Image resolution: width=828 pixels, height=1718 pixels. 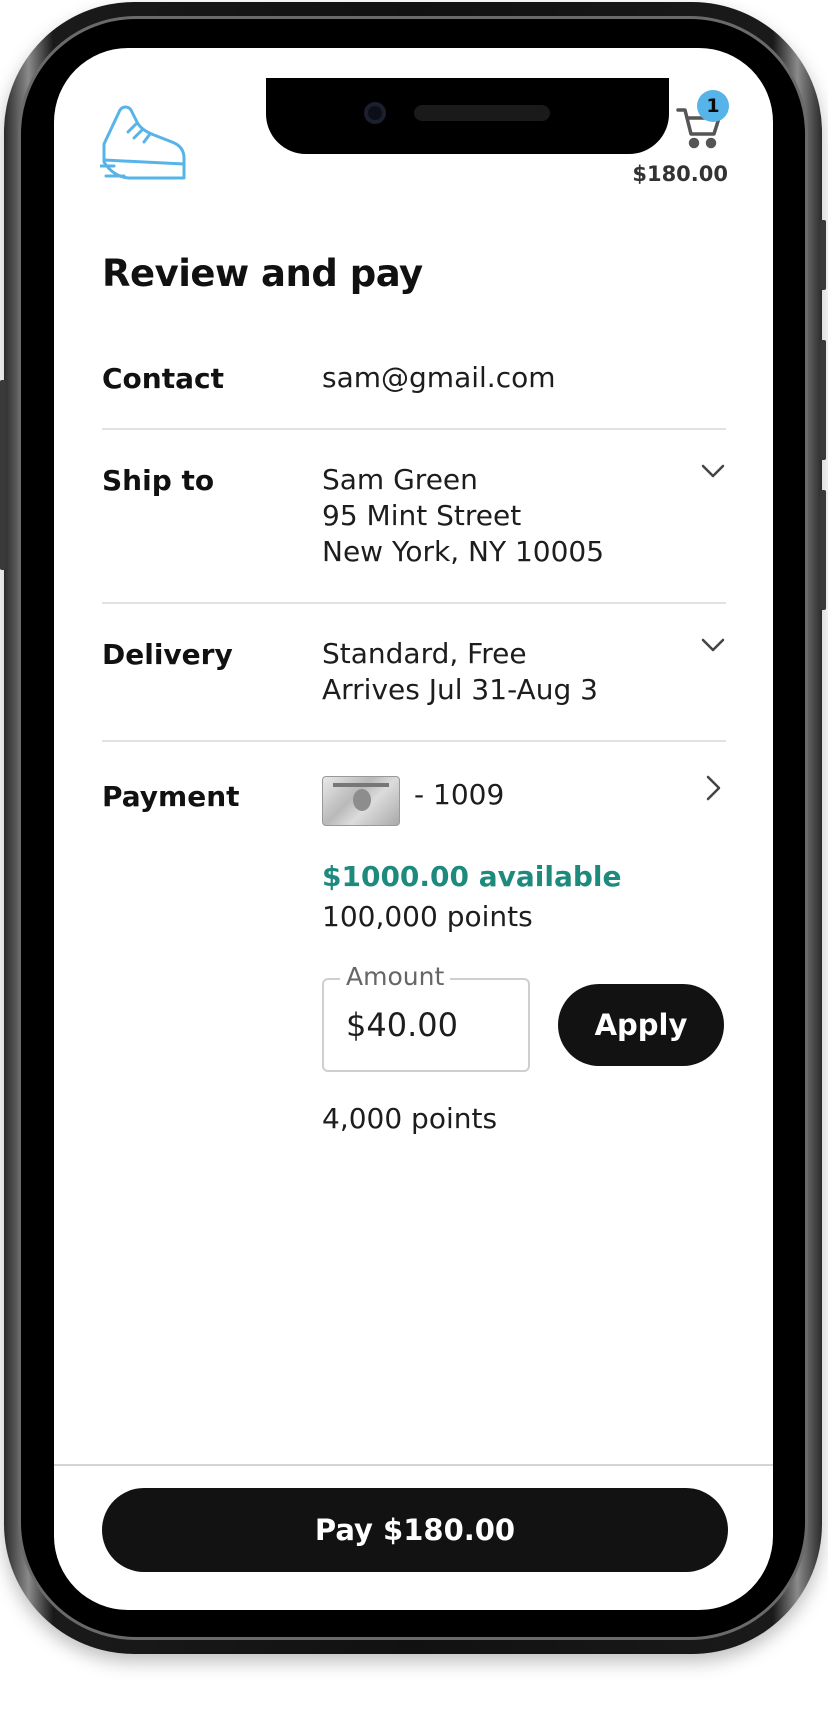 I want to click on phone-notch, so click(x=467, y=116).